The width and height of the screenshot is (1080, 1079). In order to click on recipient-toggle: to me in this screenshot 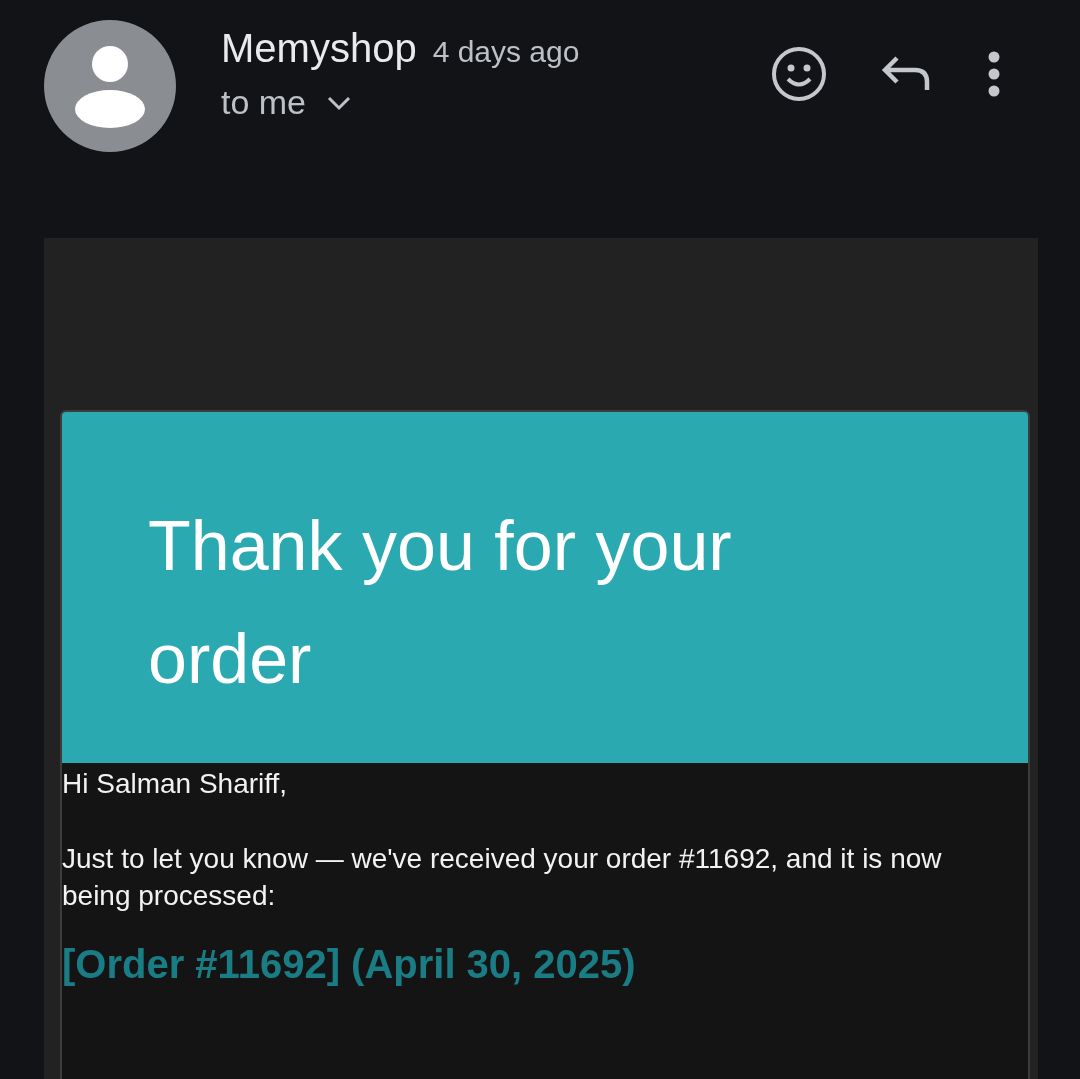, I will do `click(287, 102)`.